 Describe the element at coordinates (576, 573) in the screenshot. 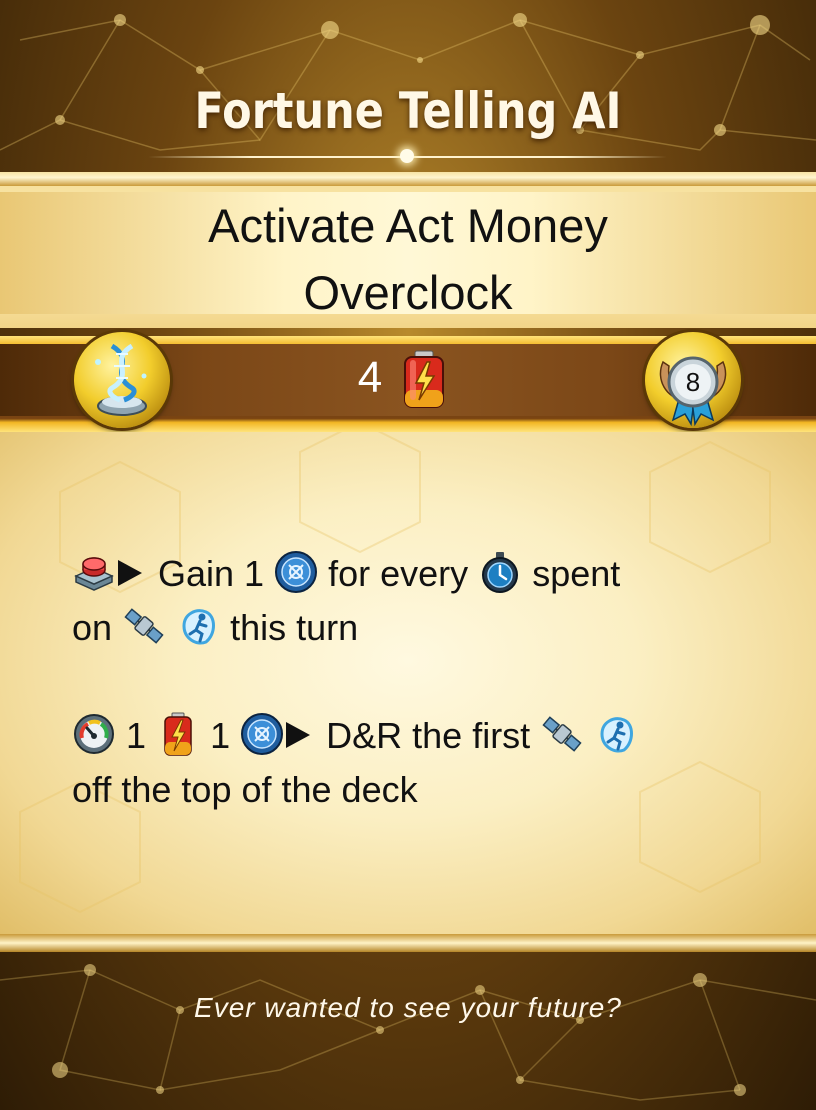

I see `ability-1-text-c: spent` at that location.